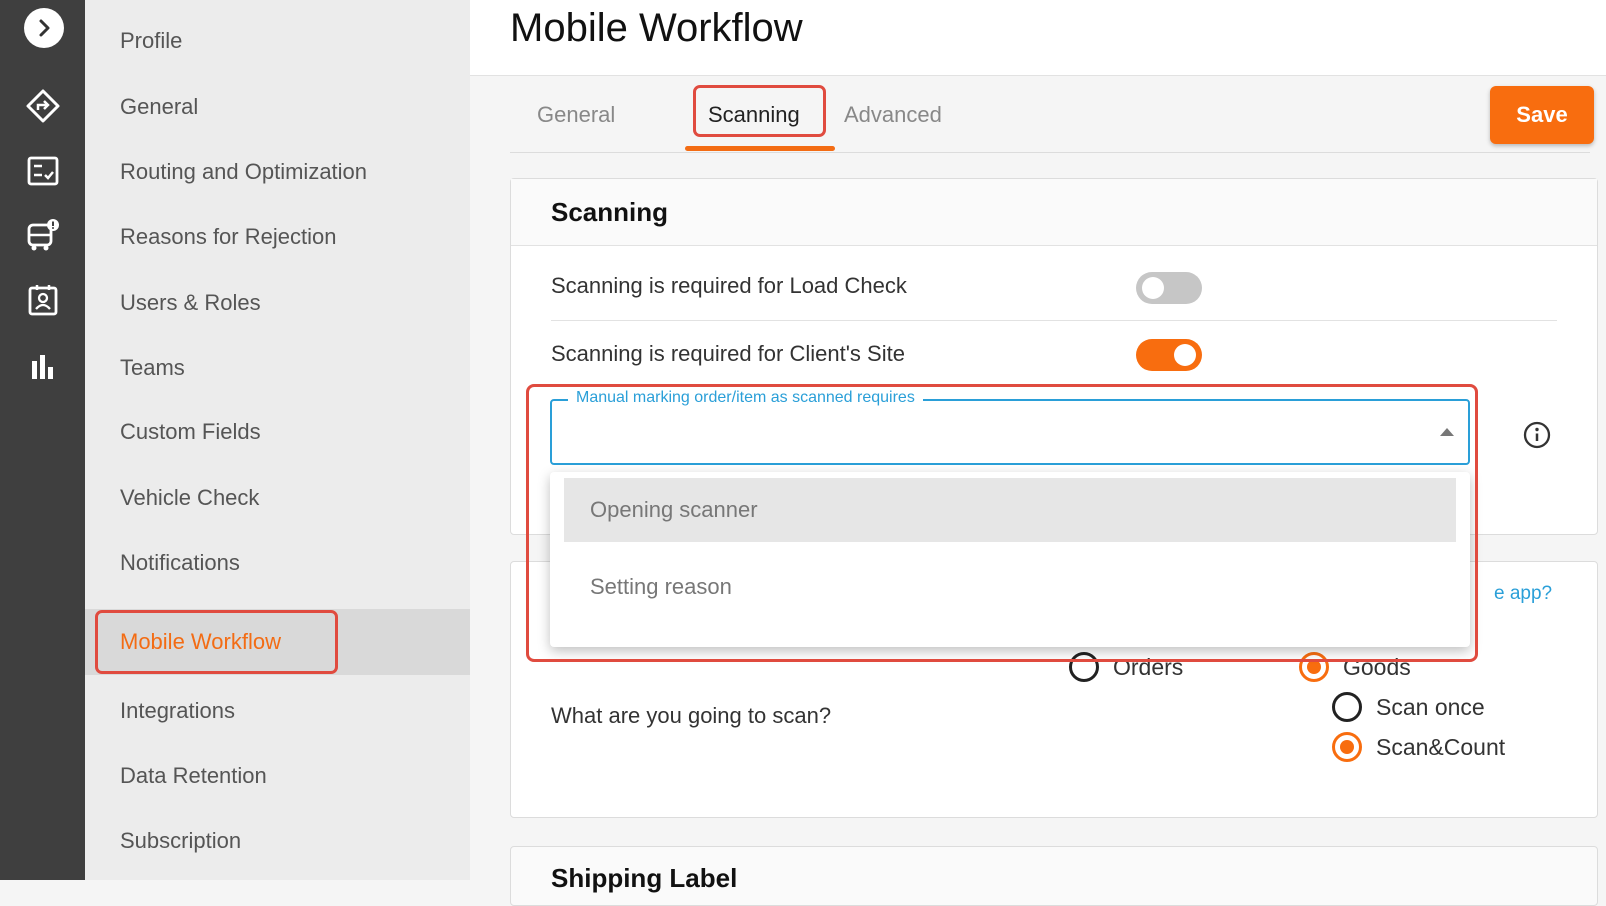  Describe the element at coordinates (1054, 876) in the screenshot. I see `shipping-label-card: Shipping Label` at that location.